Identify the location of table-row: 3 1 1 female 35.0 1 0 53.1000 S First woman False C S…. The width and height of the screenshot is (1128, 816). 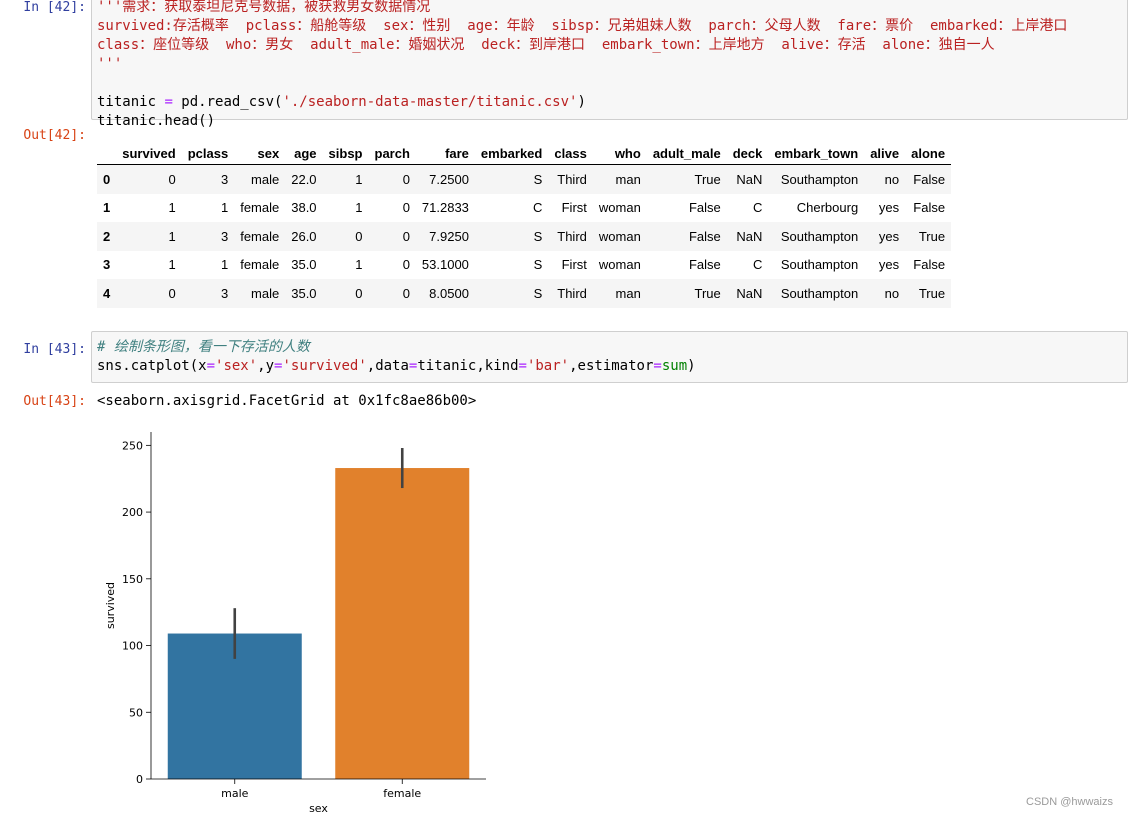
(524, 265).